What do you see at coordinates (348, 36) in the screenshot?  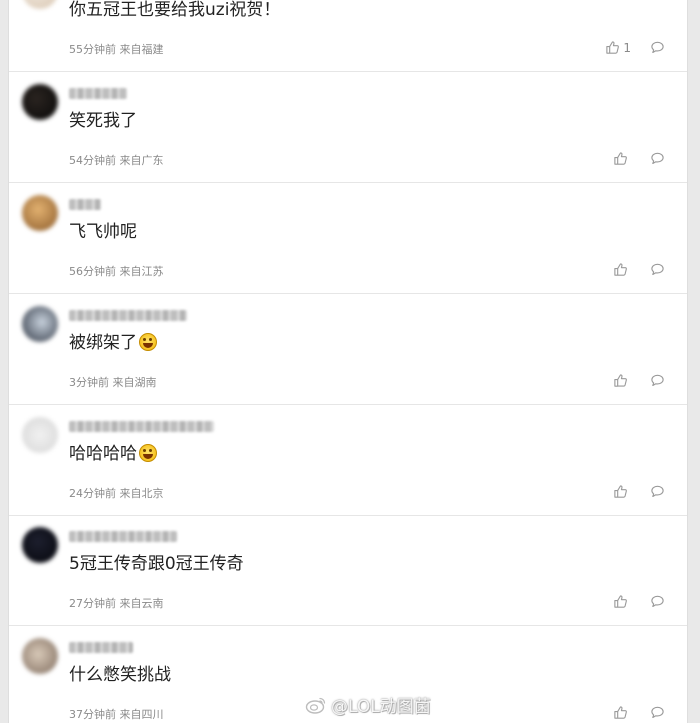 I see `comment-item: 你五冠王也要给我uzi祝贺！ 55分钟前 来自福建 1` at bounding box center [348, 36].